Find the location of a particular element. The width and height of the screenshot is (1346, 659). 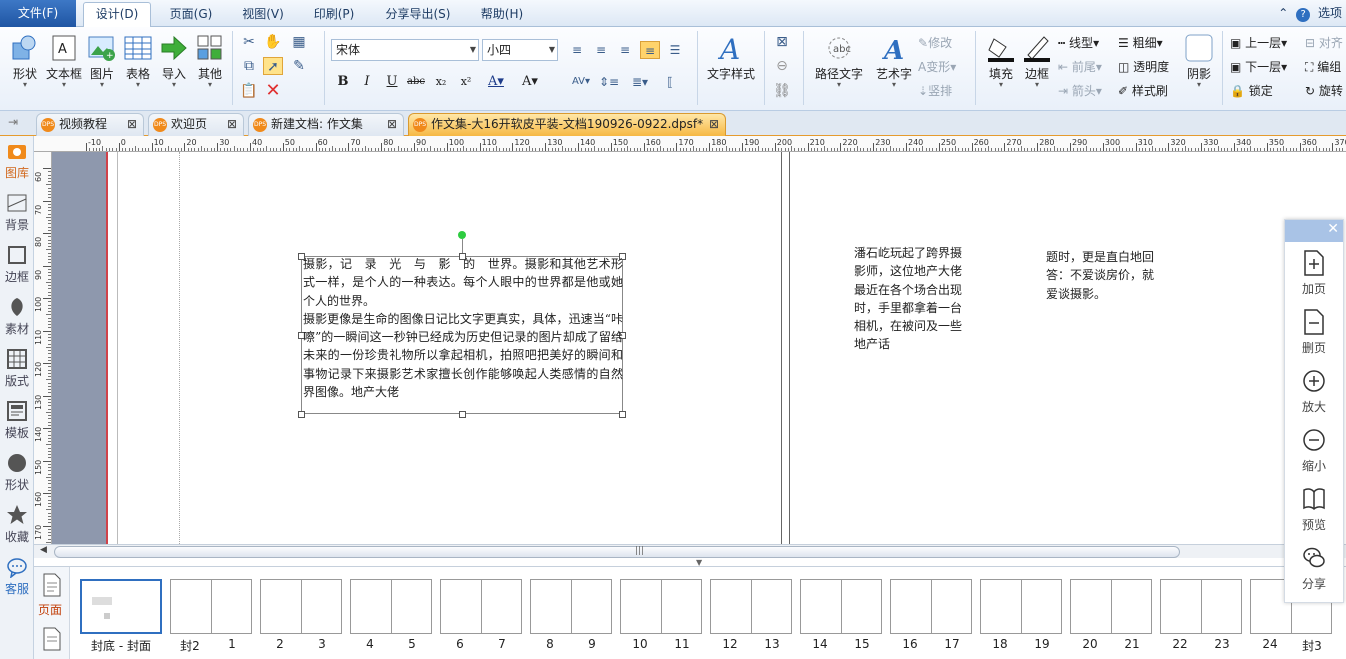

unlink-icon: ⛓ is located at coordinates (782, 91).